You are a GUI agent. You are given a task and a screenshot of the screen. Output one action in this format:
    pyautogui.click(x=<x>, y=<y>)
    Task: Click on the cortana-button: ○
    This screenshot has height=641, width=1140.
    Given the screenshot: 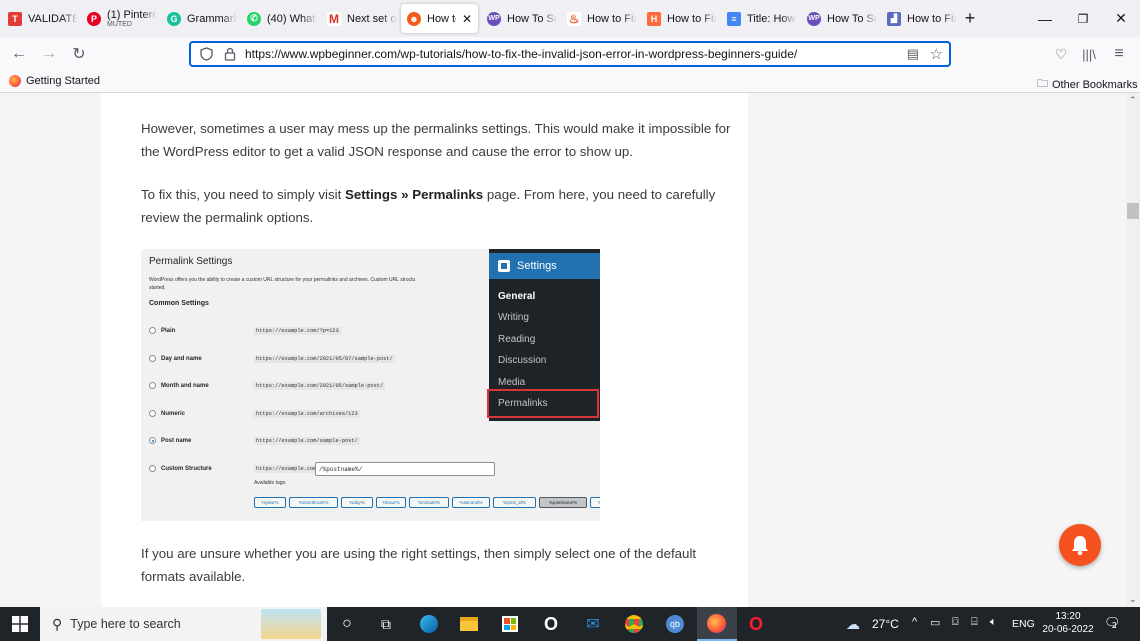 What is the action you would take?
    pyautogui.click(x=347, y=624)
    